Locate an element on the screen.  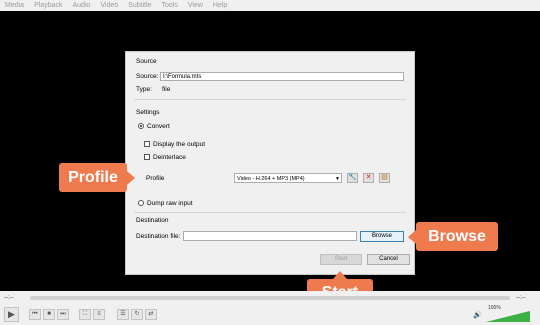
menu-help: Help is located at coordinates (220, 5).